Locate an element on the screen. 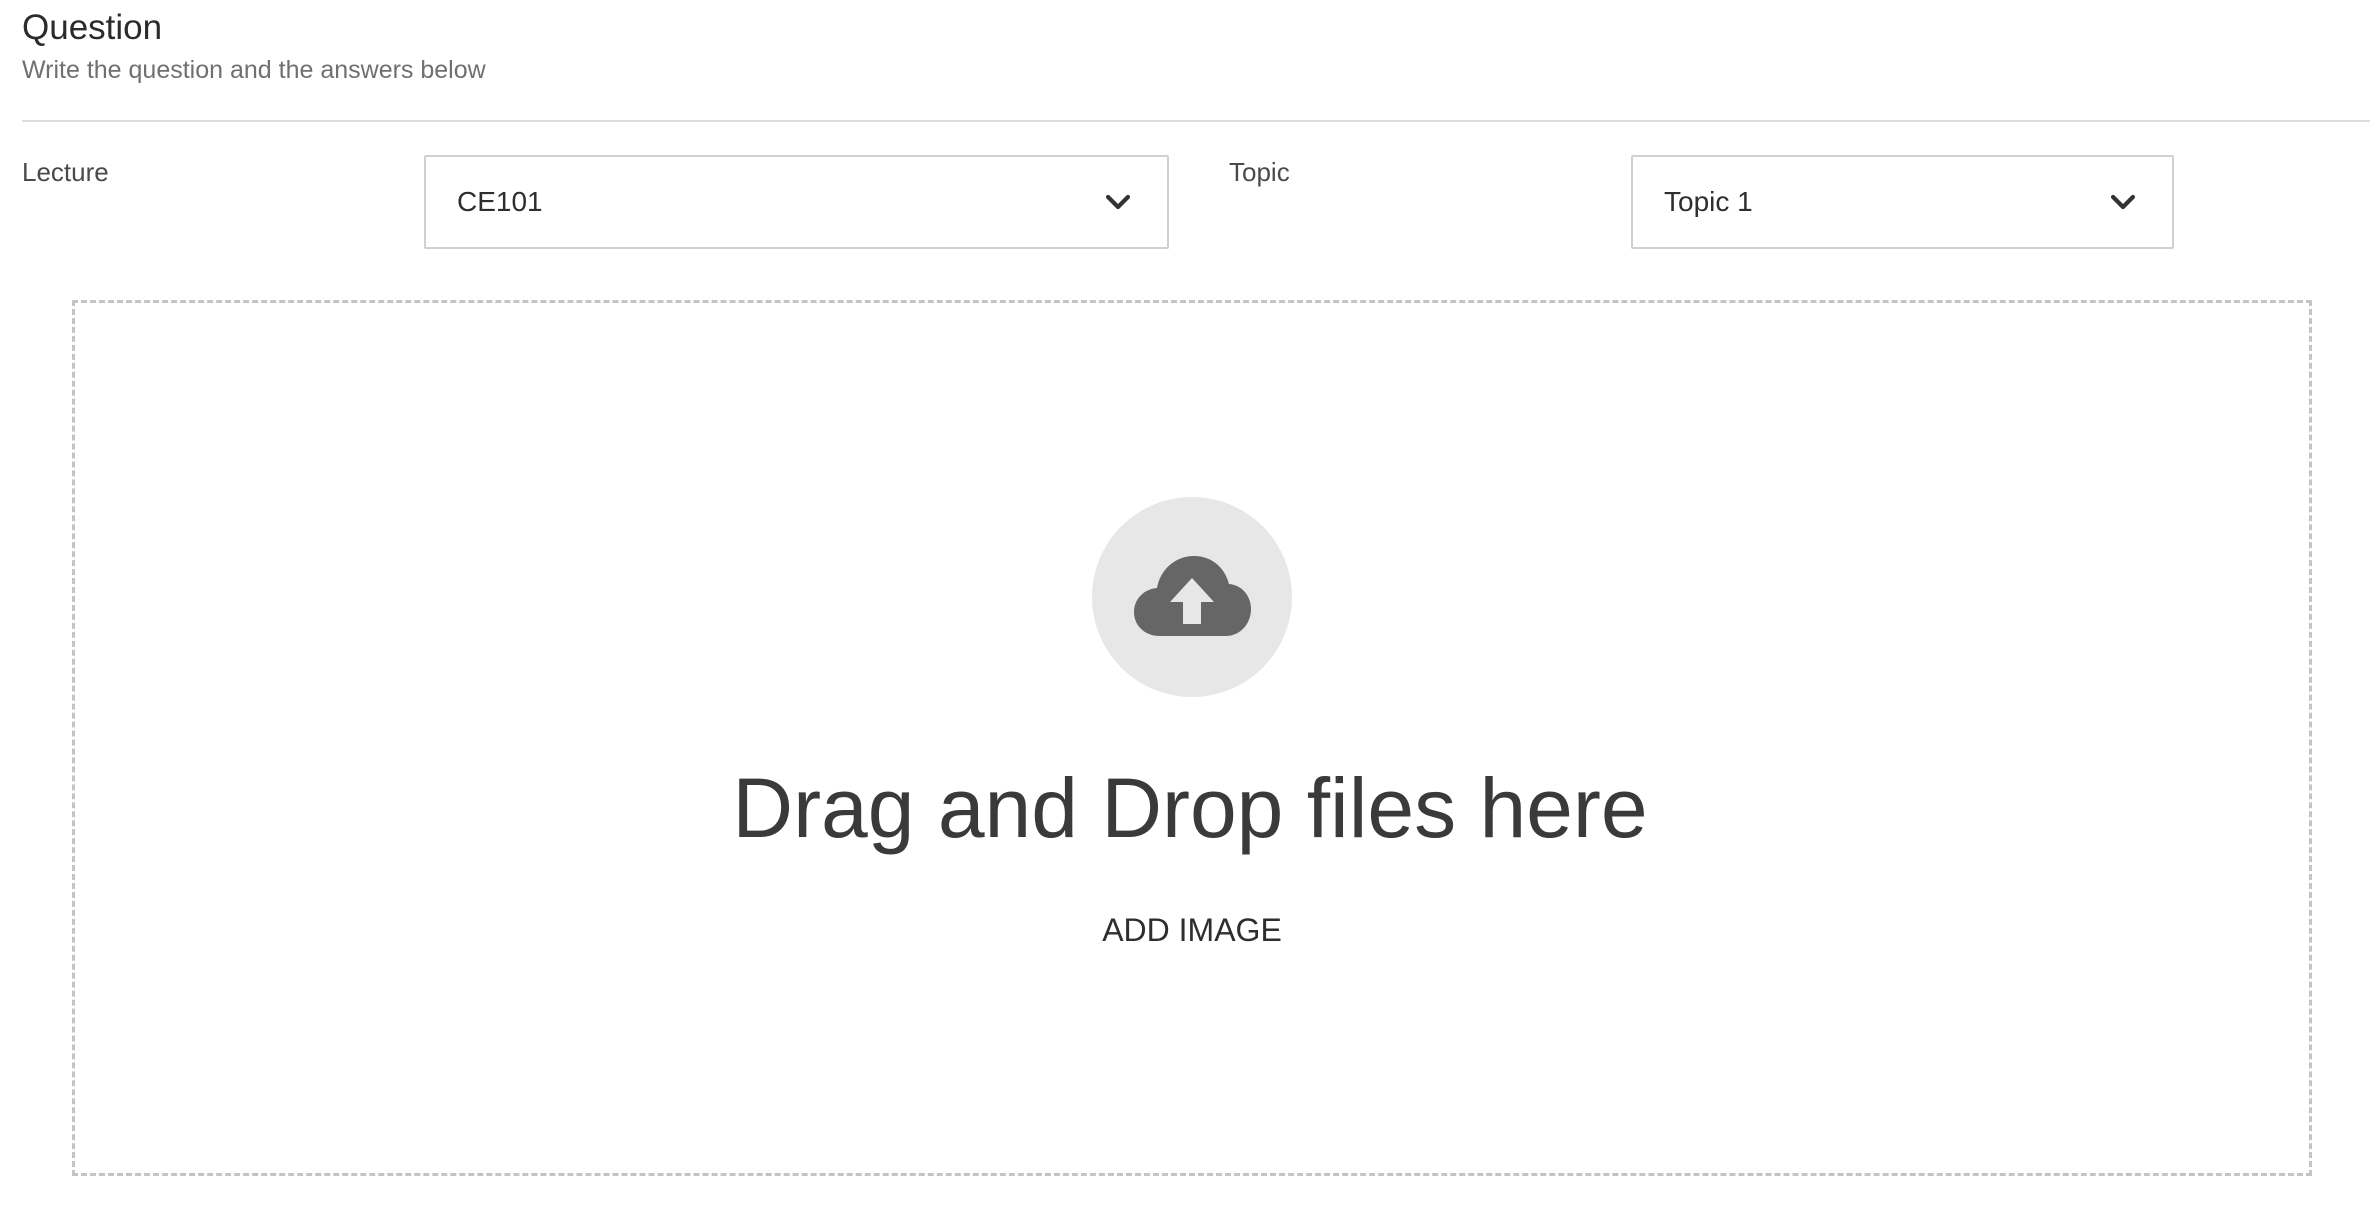  lecture-label: Lecture is located at coordinates (65, 172).